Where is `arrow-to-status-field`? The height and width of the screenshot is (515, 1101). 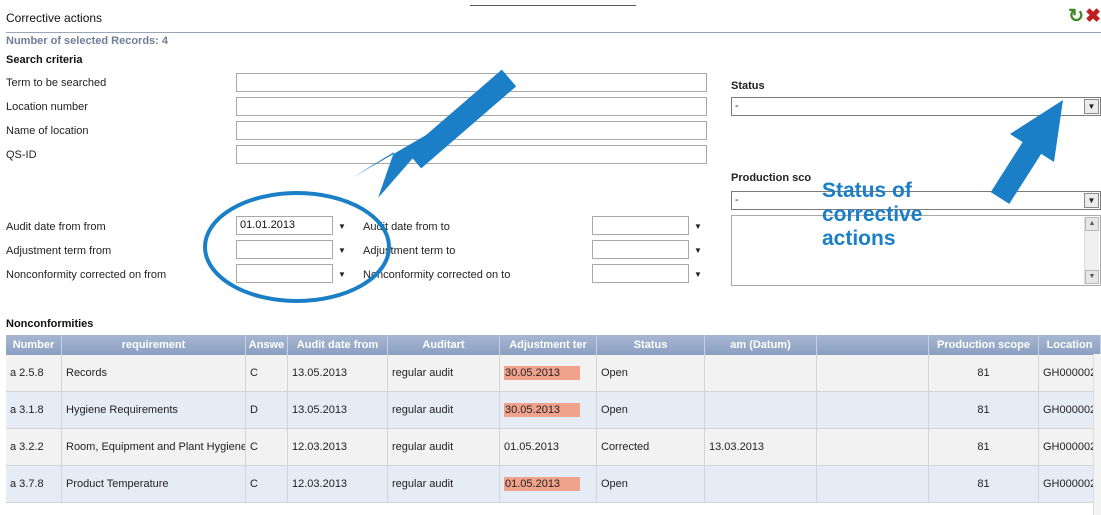 arrow-to-status-field is located at coordinates (1026, 152).